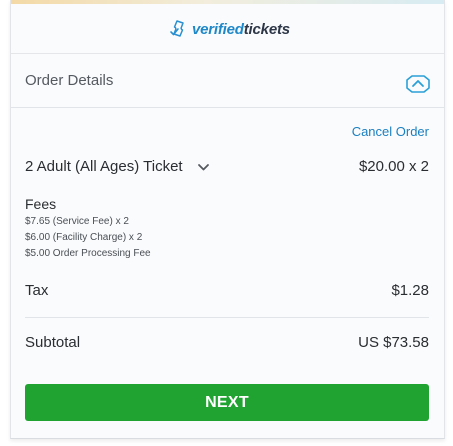 The image size is (453, 446). I want to click on brand-name-tickets: tickets, so click(266, 29).